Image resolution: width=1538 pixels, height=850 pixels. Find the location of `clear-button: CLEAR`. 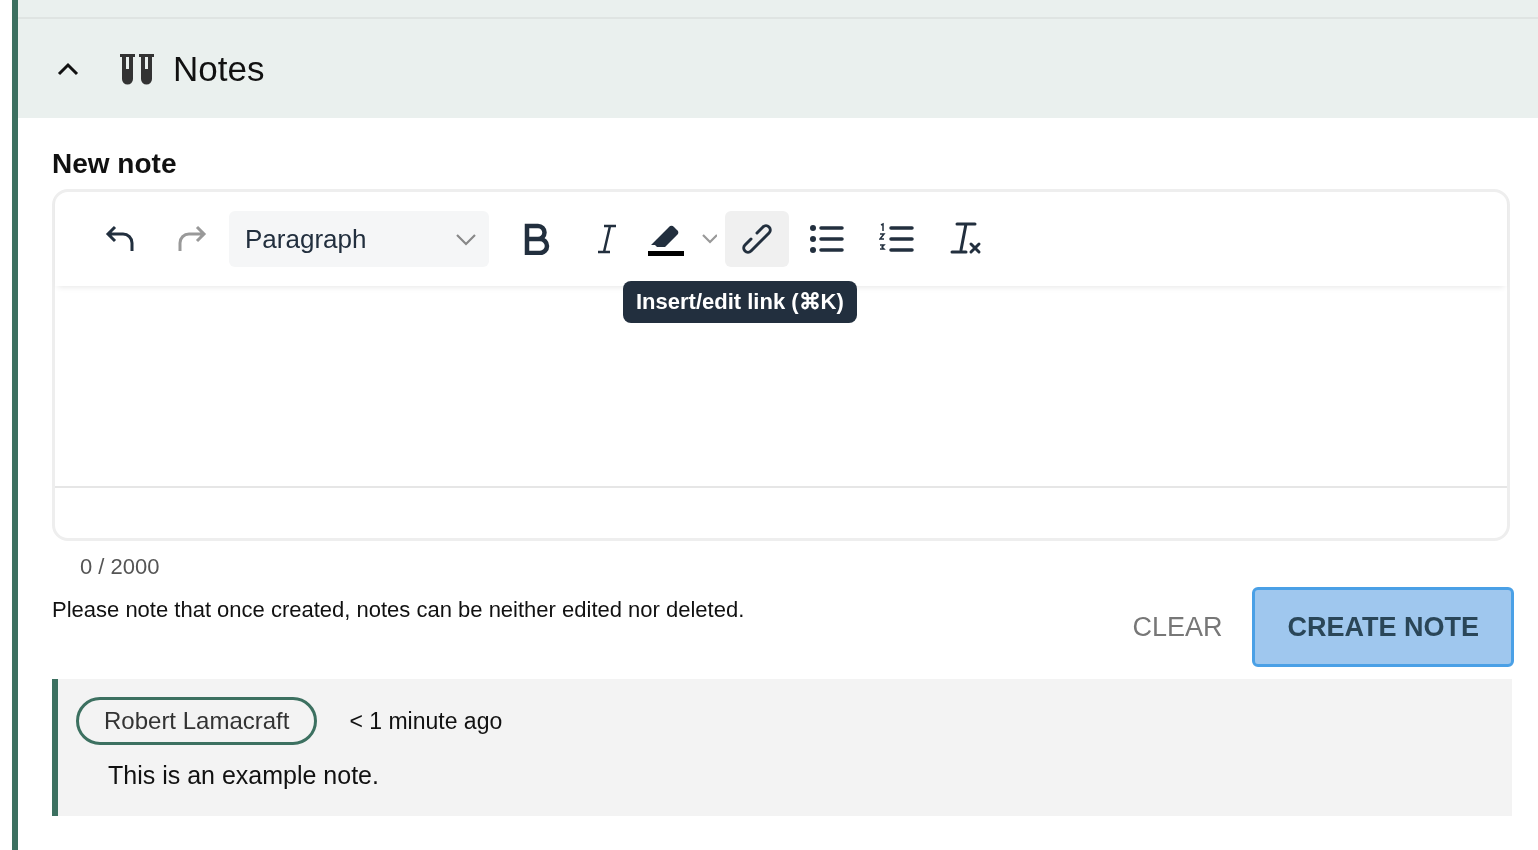

clear-button: CLEAR is located at coordinates (1177, 627).